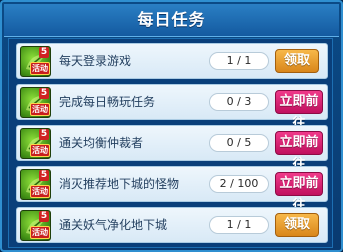 This screenshot has width=343, height=252. What do you see at coordinates (172, 61) in the screenshot?
I see `task-row: 5 活动 每天登录游戏 1 / 1 领取` at bounding box center [172, 61].